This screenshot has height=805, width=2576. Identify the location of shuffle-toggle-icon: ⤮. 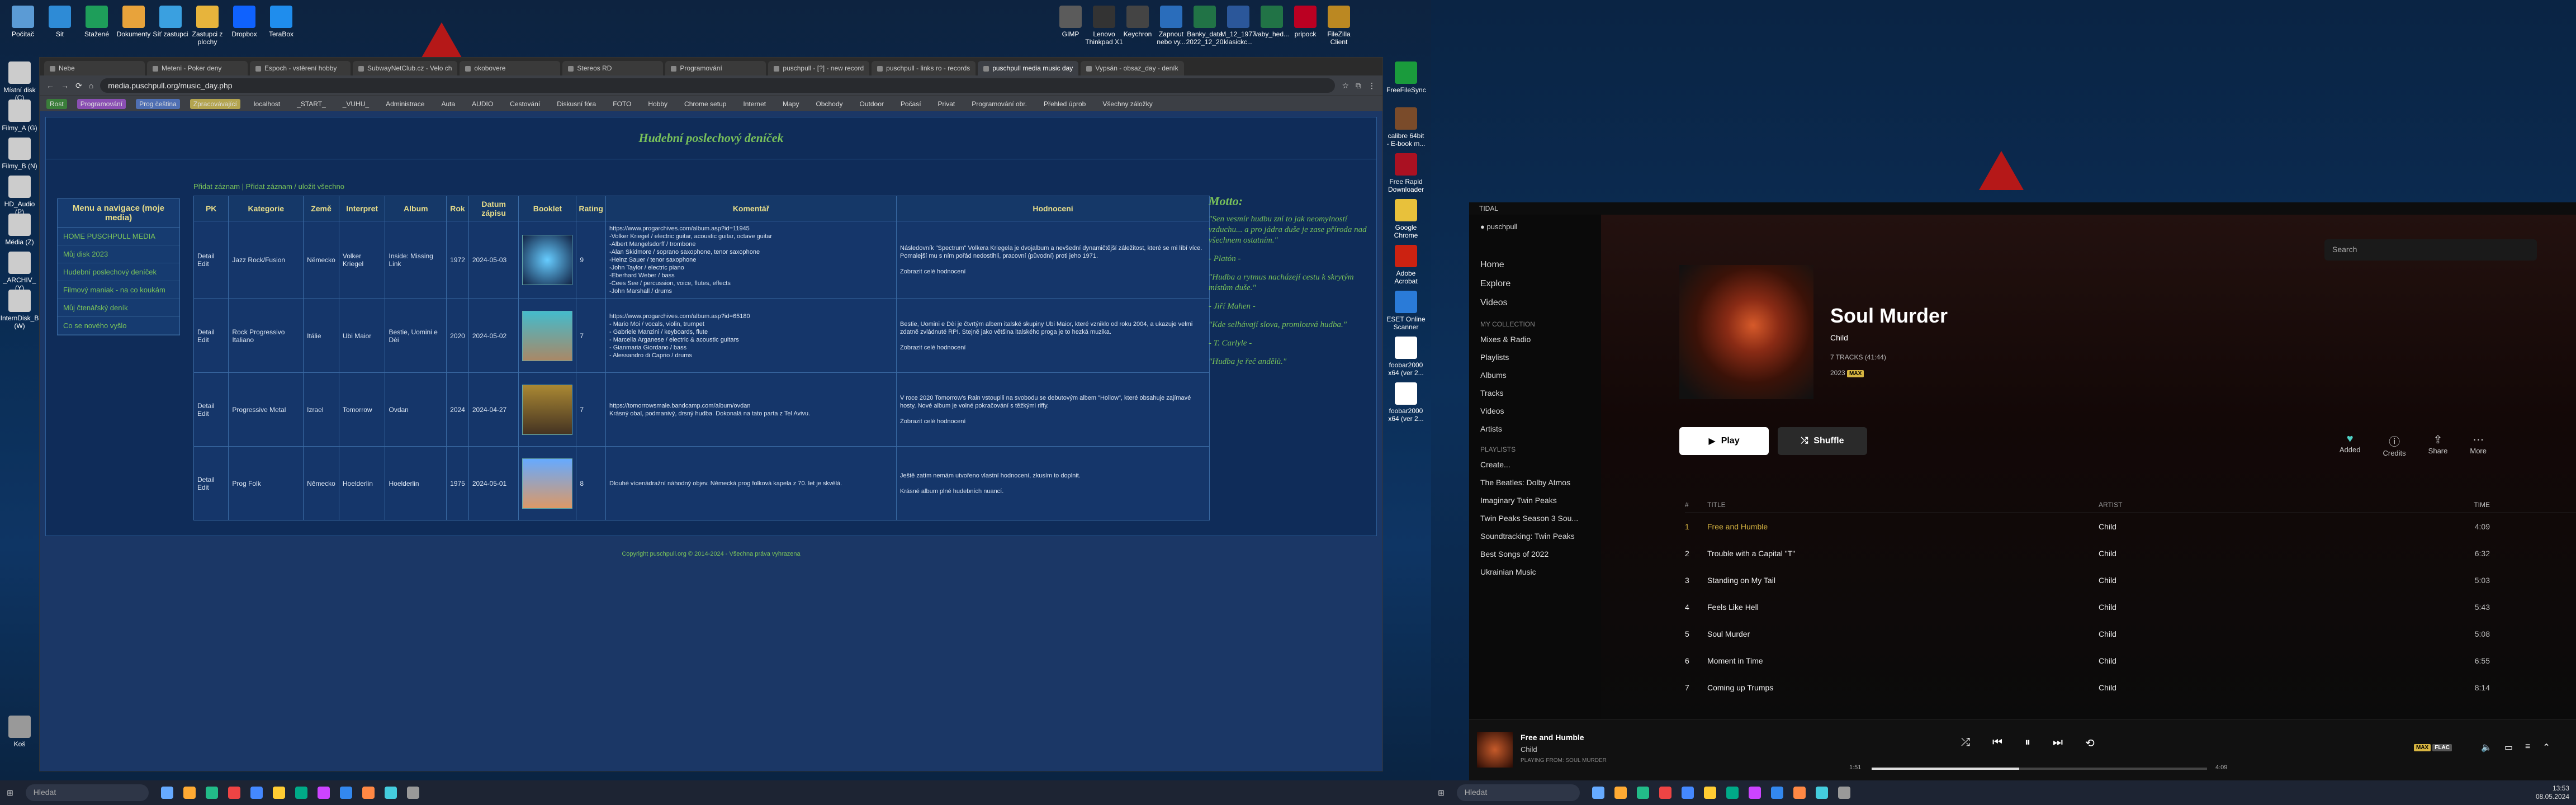
(1965, 743).